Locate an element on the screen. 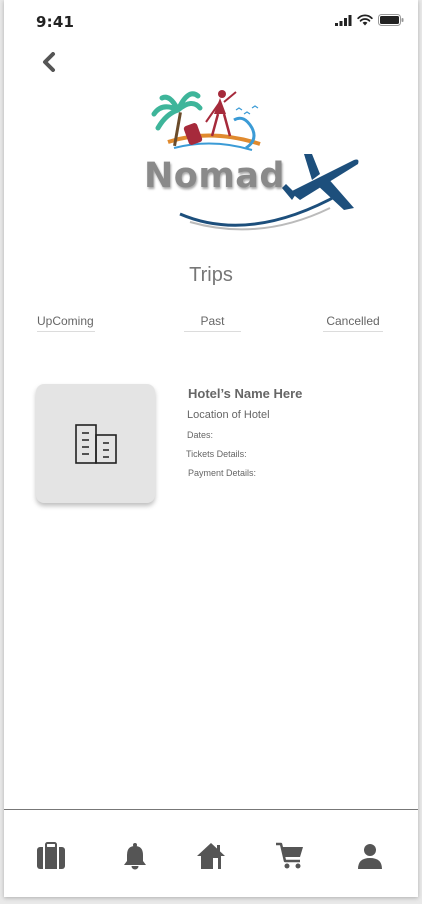  tab-past: Past is located at coordinates (212, 323).